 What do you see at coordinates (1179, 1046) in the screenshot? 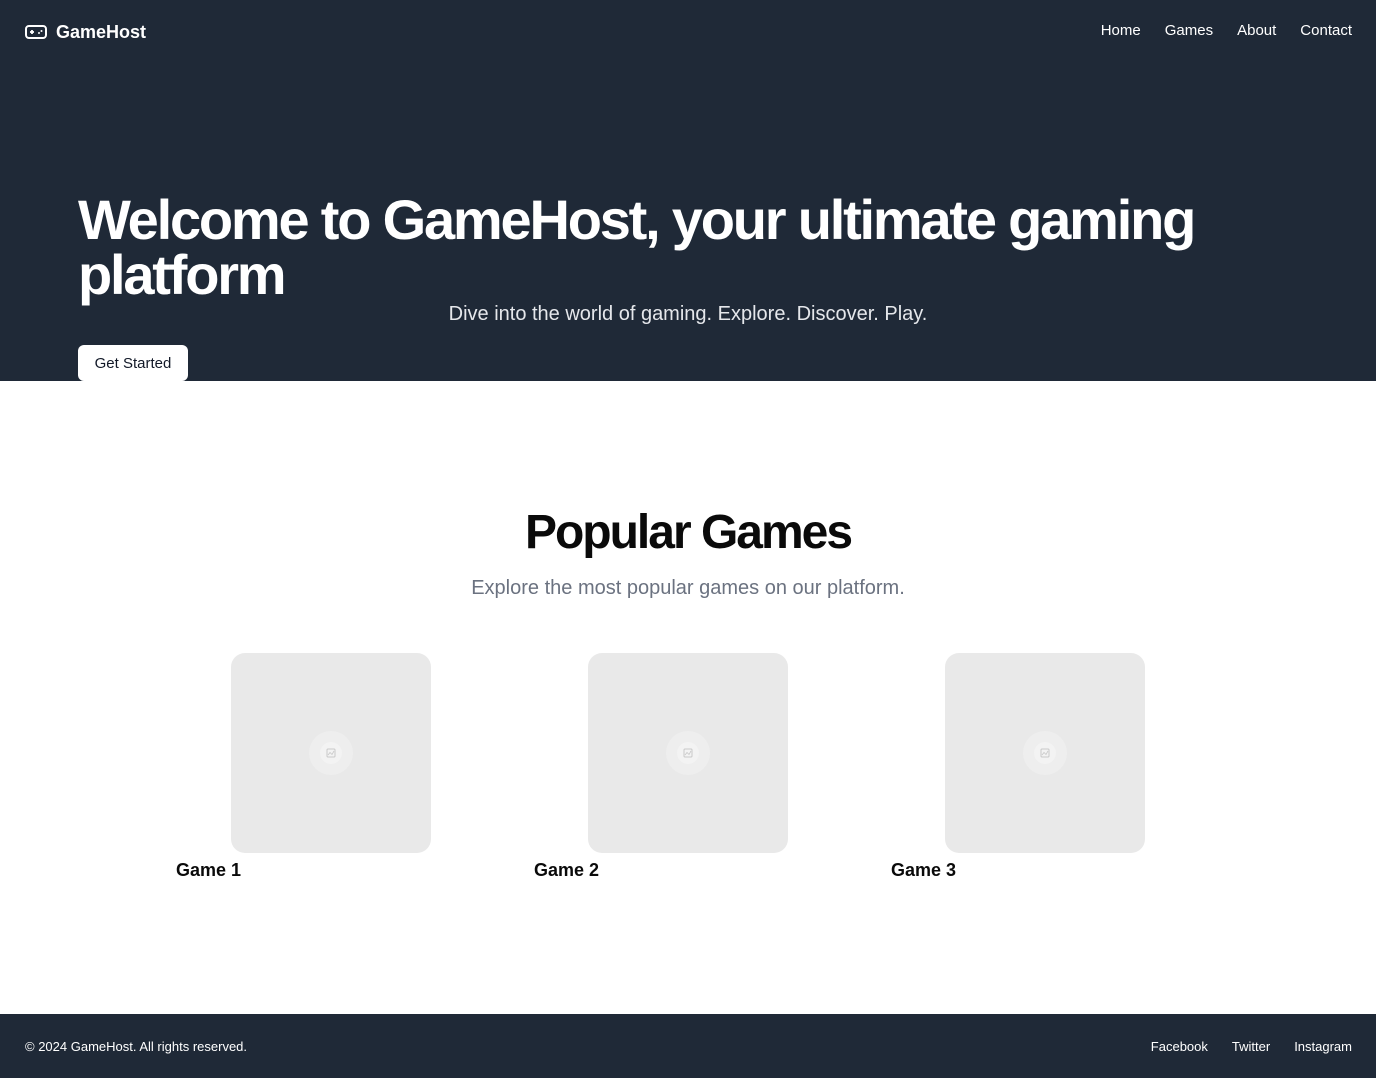
I see `footer-link-facebook: Facebook` at bounding box center [1179, 1046].